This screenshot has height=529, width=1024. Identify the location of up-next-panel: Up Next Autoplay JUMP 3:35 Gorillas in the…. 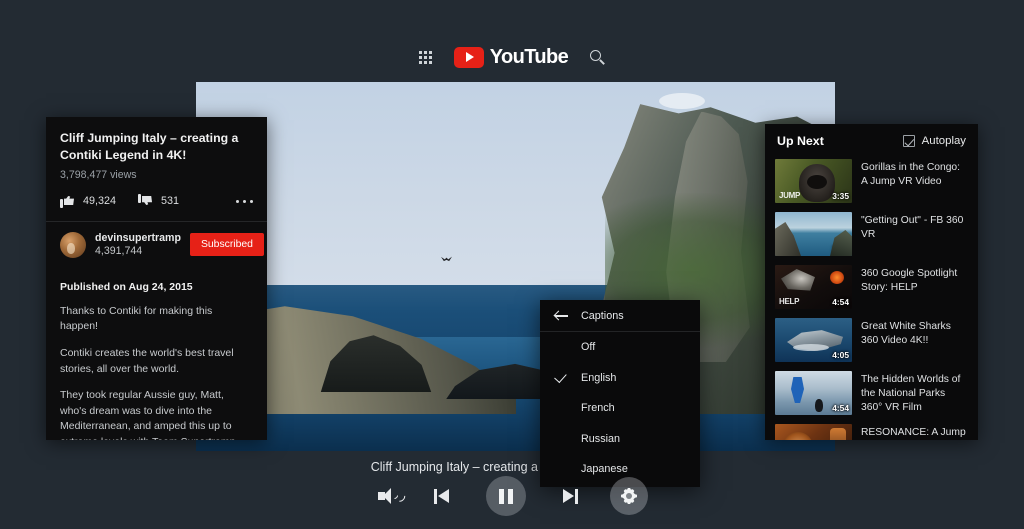
(871, 282).